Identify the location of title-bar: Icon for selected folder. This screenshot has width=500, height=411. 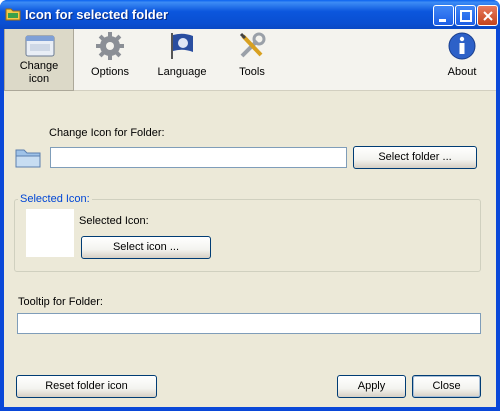
(250, 14).